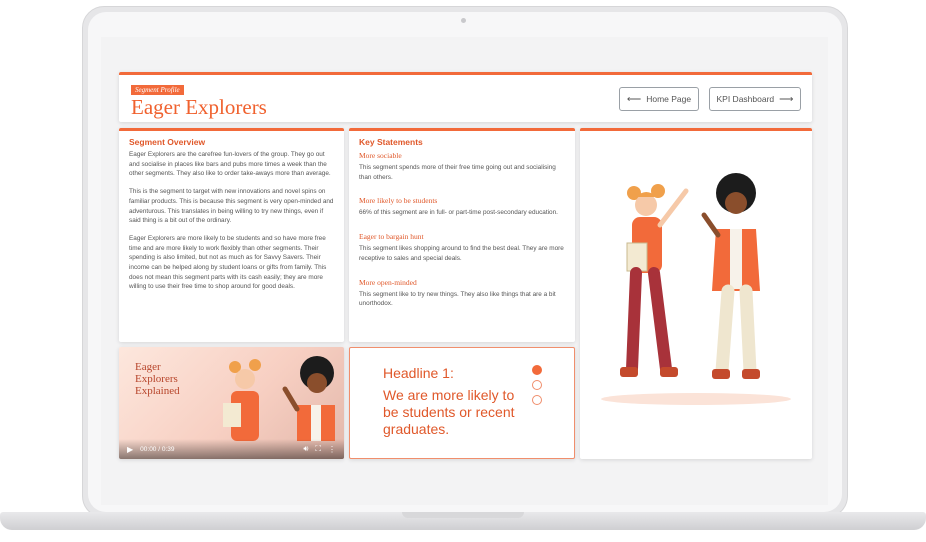  What do you see at coordinates (745, 99) in the screenshot?
I see `kpi-dashboard-label: KPI Dashboard` at bounding box center [745, 99].